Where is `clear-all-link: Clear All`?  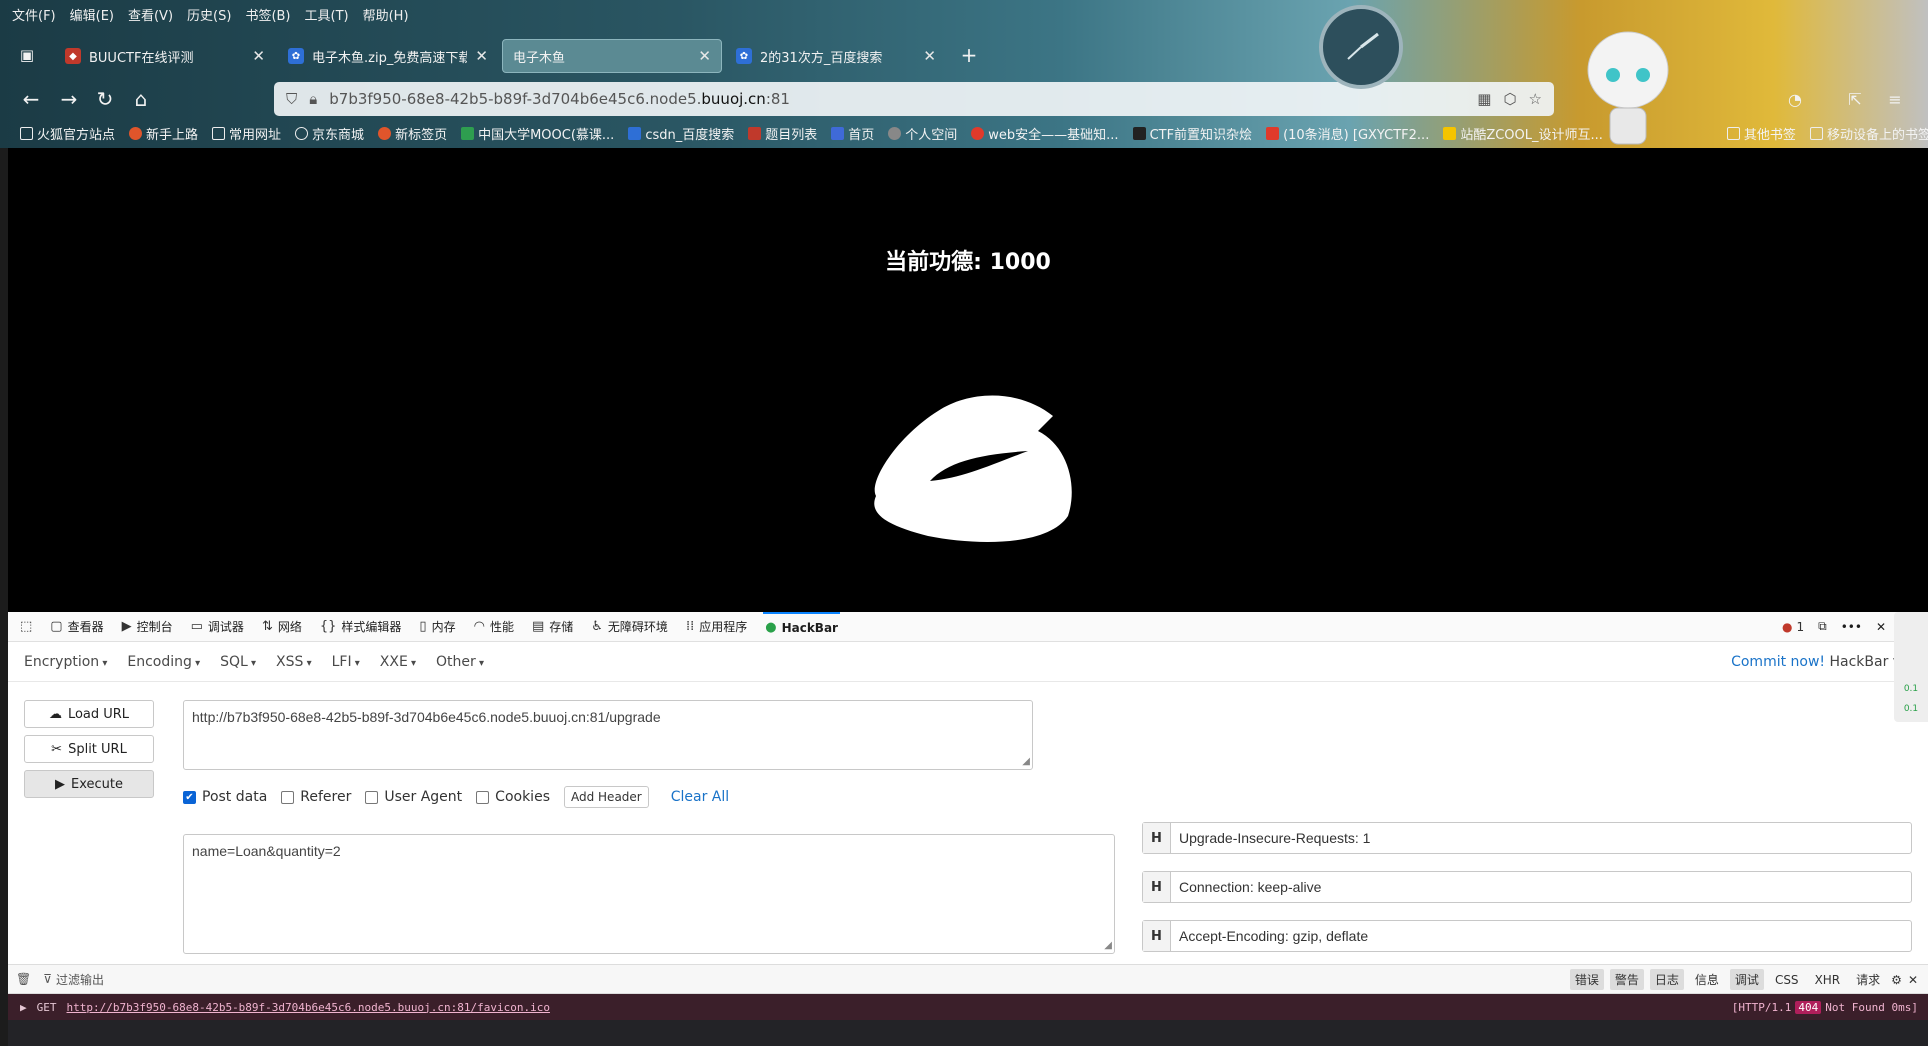
clear-all-link: Clear All is located at coordinates (700, 797).